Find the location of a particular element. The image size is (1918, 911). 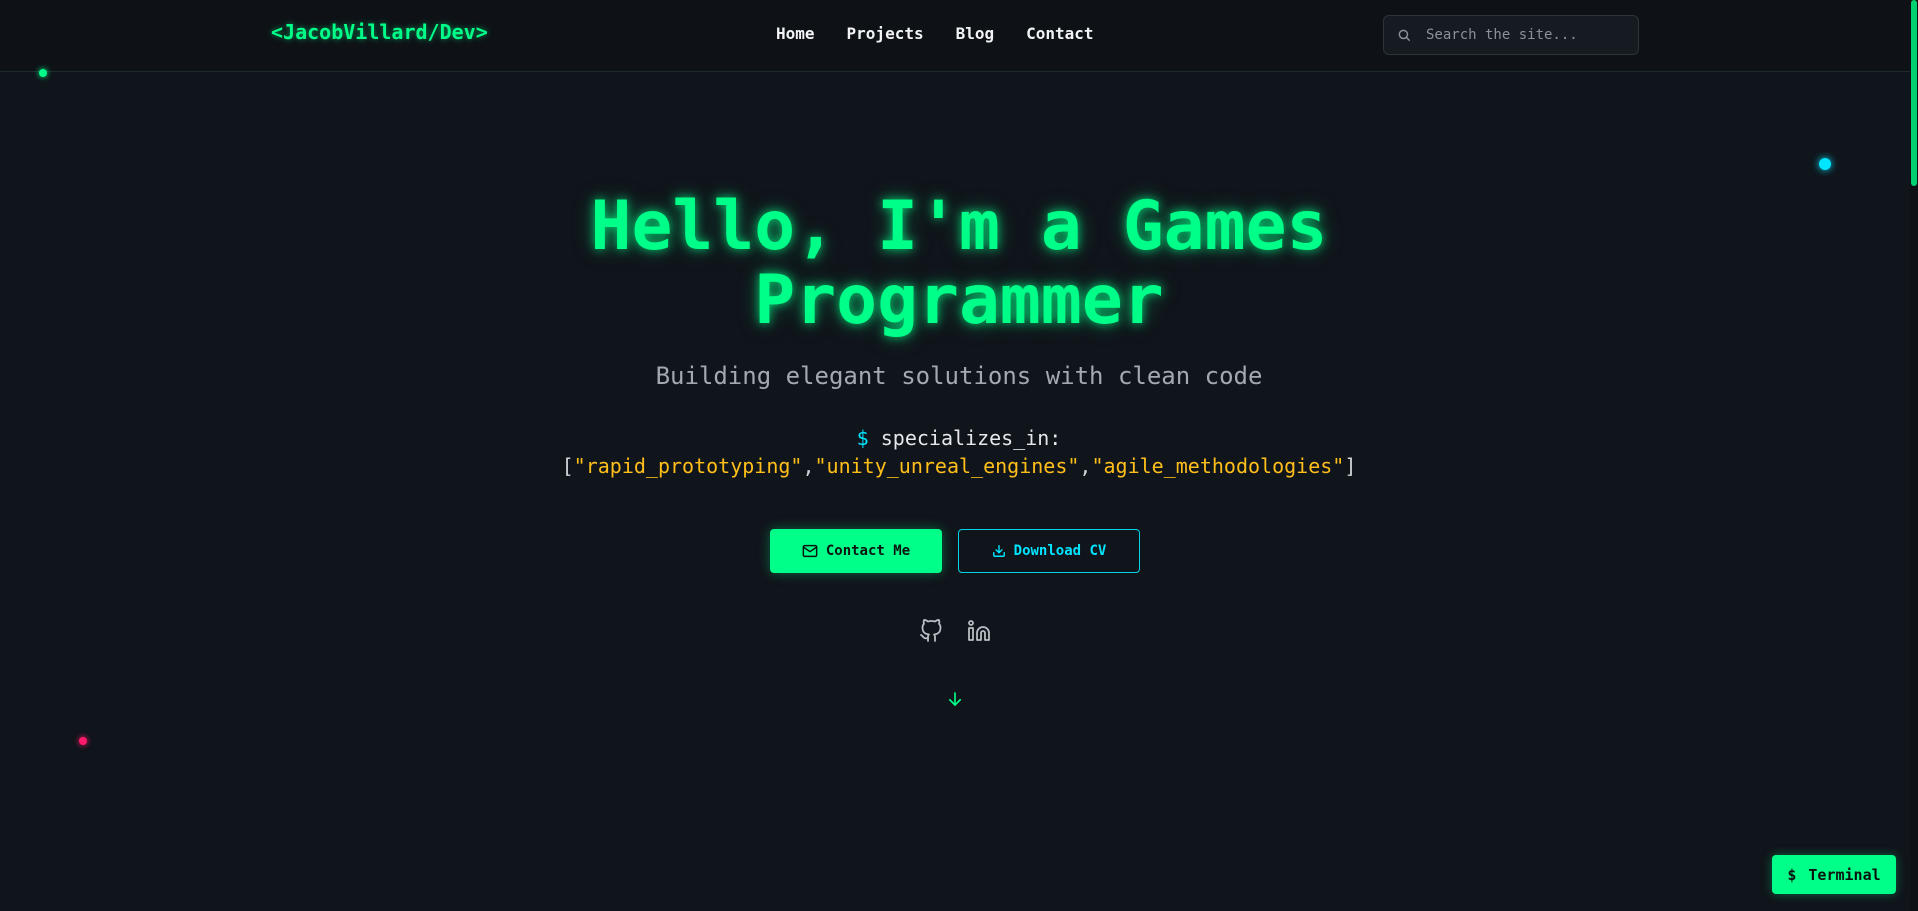

scrollbar-thumb is located at coordinates (1914, 93).